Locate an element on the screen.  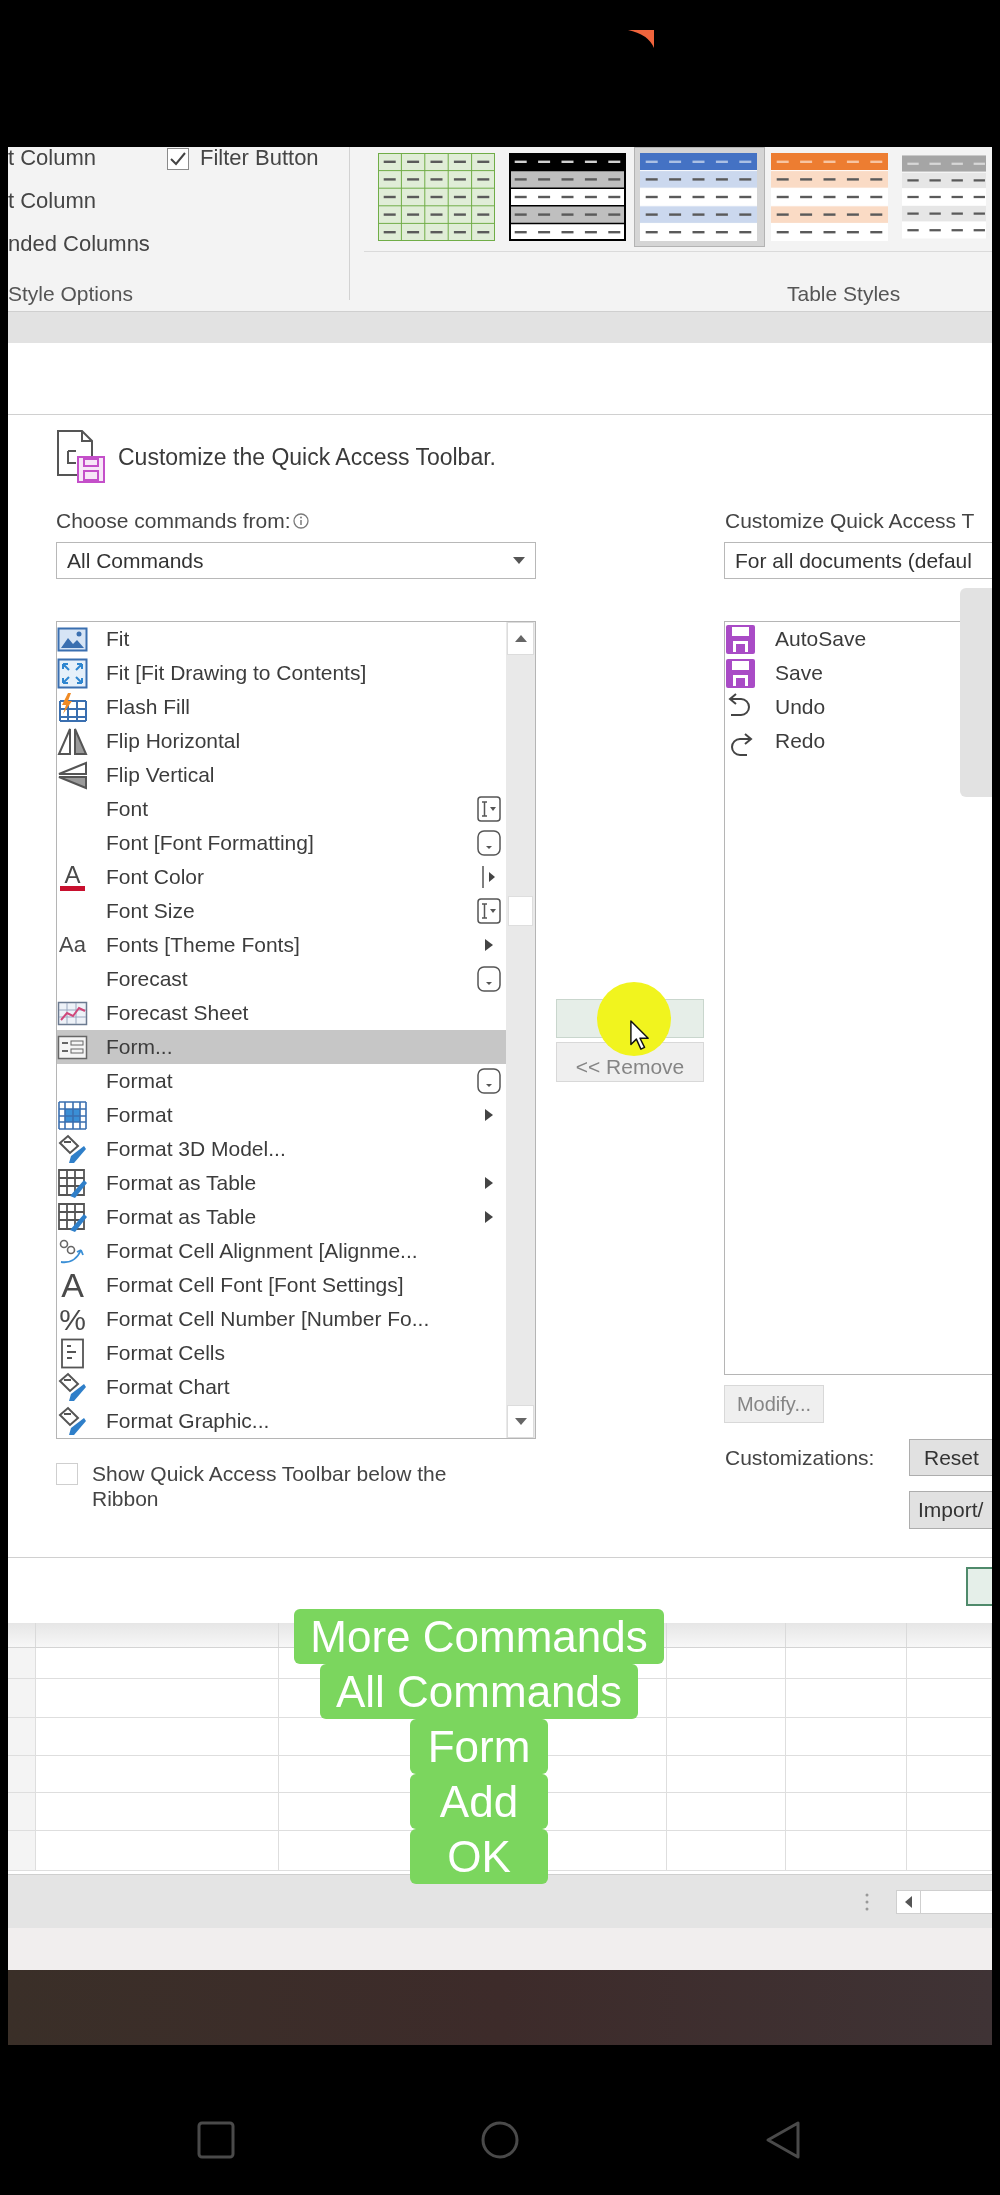
checkbox-label: Filter Button is located at coordinates (259, 158).